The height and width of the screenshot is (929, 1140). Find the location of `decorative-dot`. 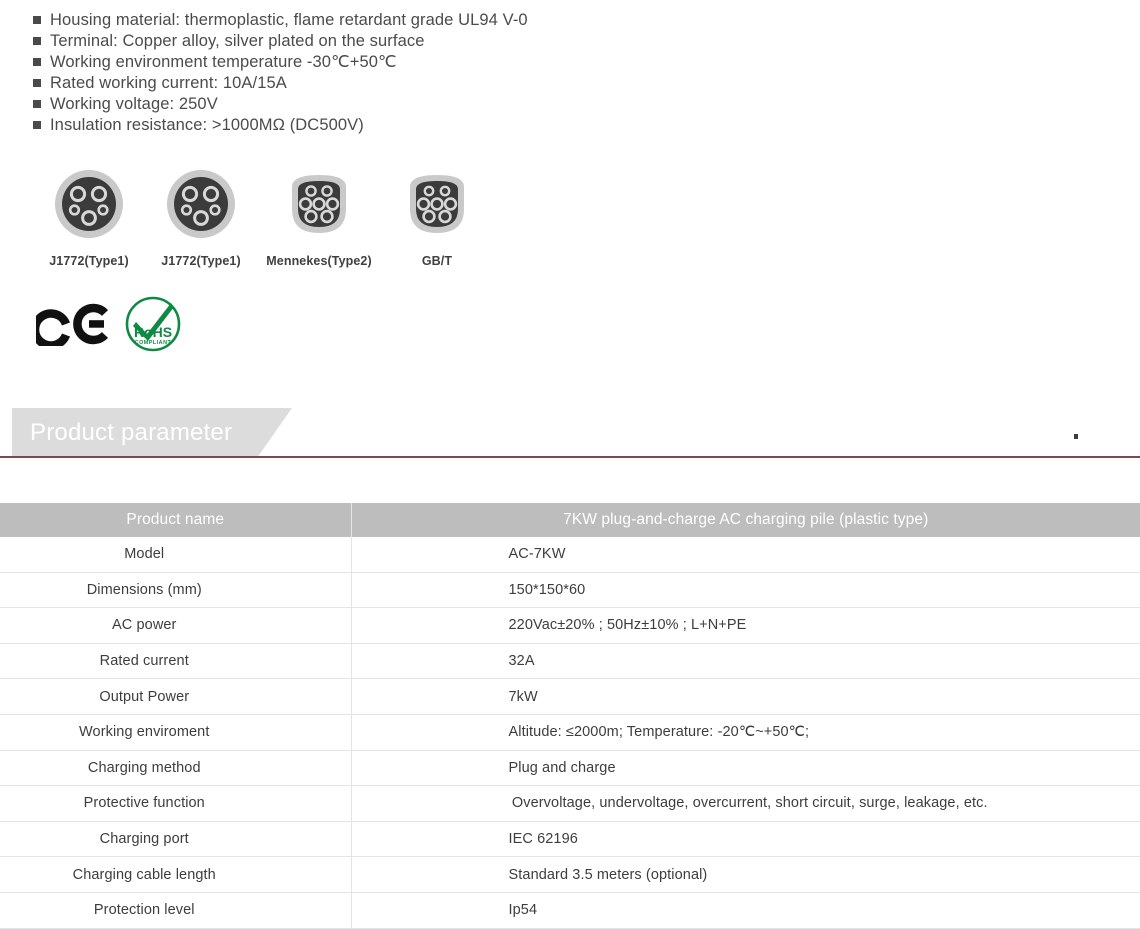

decorative-dot is located at coordinates (1076, 436).